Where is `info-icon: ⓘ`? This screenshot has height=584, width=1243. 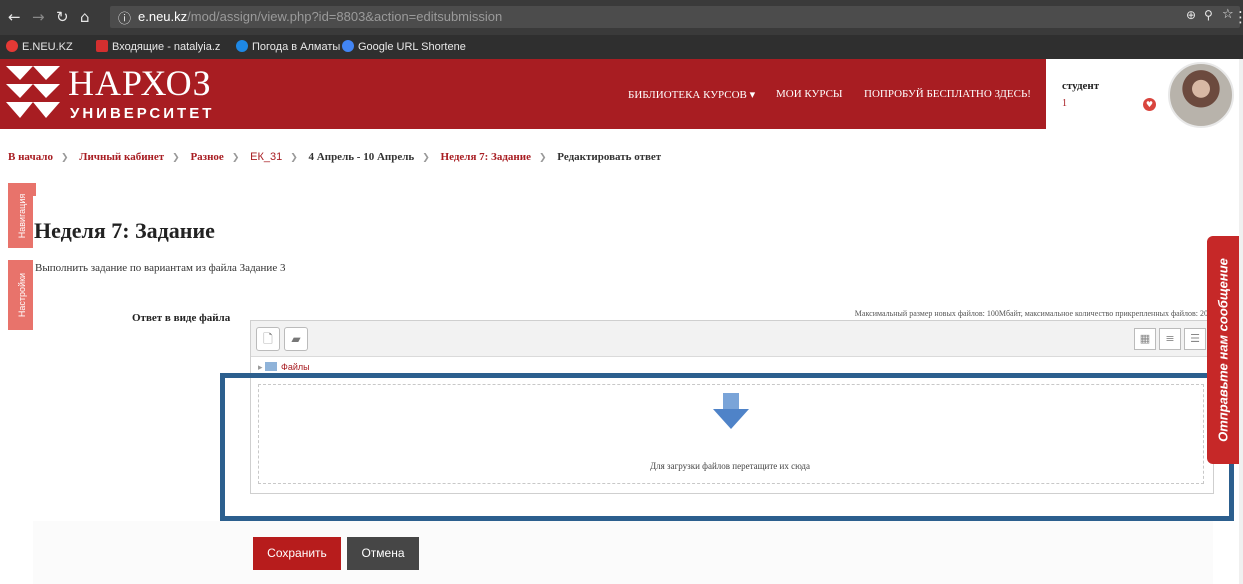
info-icon: ⓘ is located at coordinates (124, 17).